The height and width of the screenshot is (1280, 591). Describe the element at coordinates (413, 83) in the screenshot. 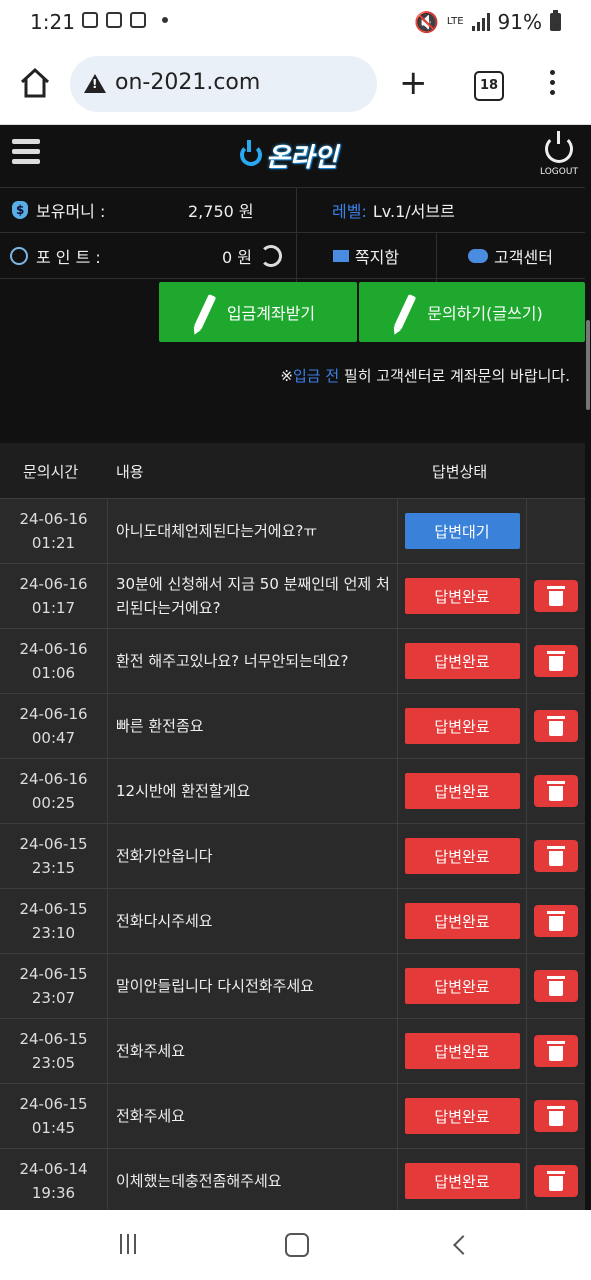

I see `new-tab-icon: +` at that location.